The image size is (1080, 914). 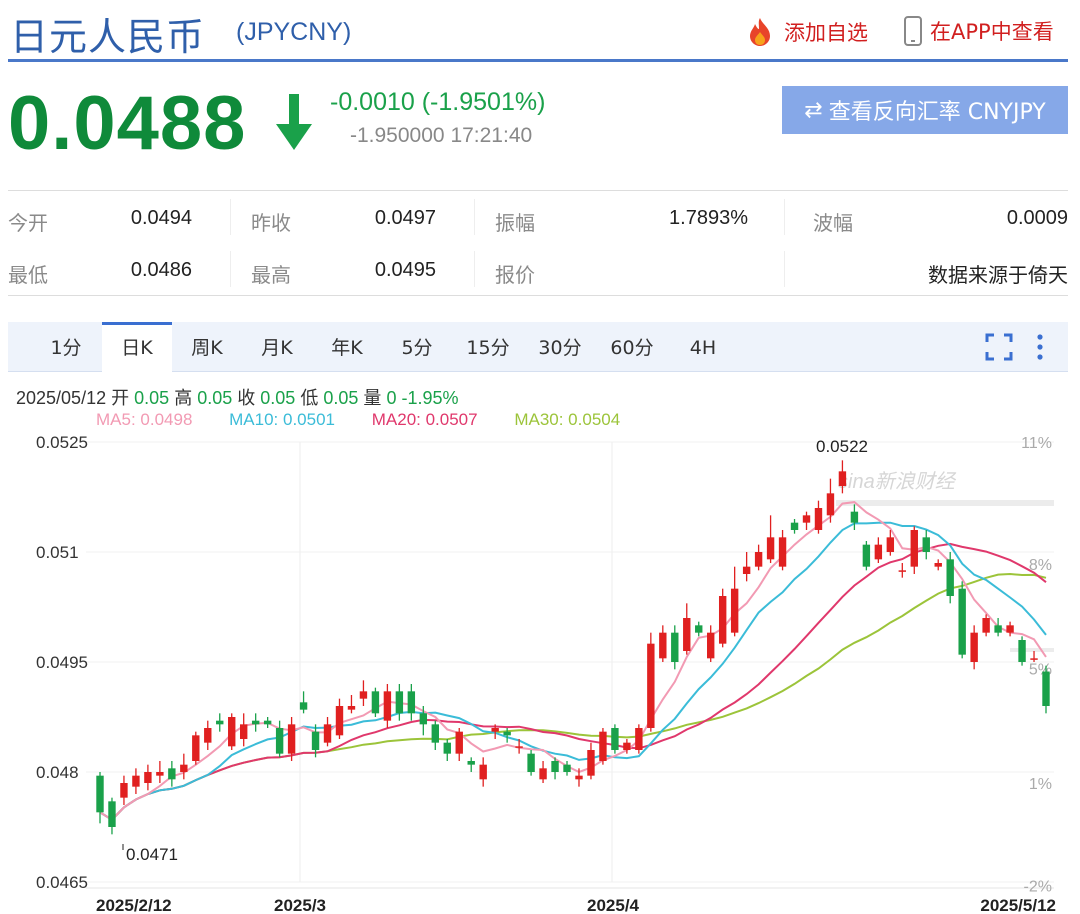 I want to click on min-price-label: 0.0471, so click(x=152, y=854).